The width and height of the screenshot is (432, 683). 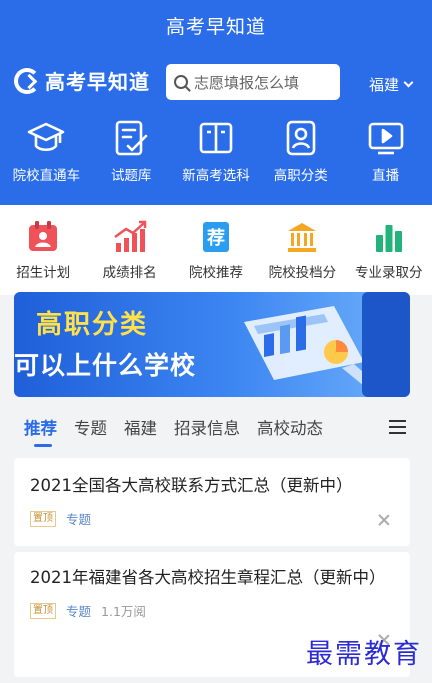 What do you see at coordinates (302, 237) in the screenshot?
I see `institution-icon` at bounding box center [302, 237].